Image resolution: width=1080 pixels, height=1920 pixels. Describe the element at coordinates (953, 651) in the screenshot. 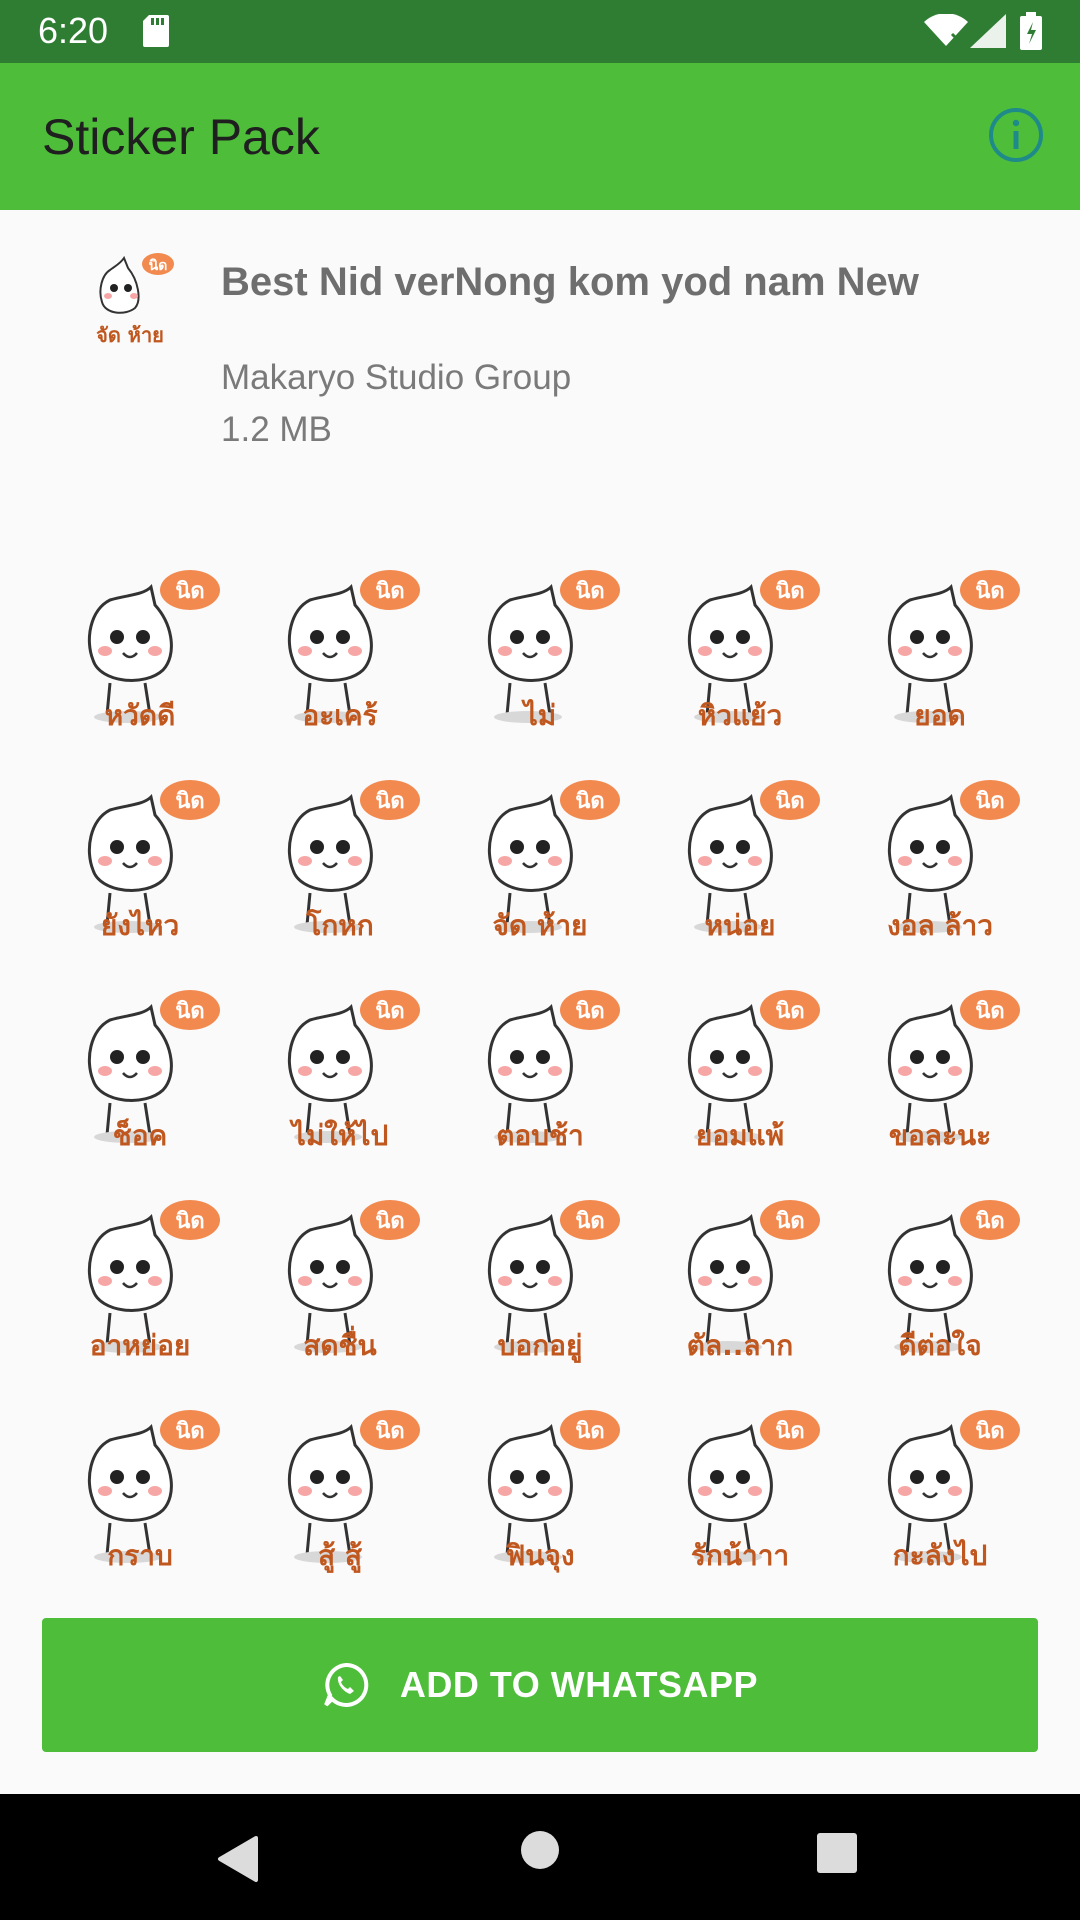

I see `sticker-image: นิดยอด` at that location.